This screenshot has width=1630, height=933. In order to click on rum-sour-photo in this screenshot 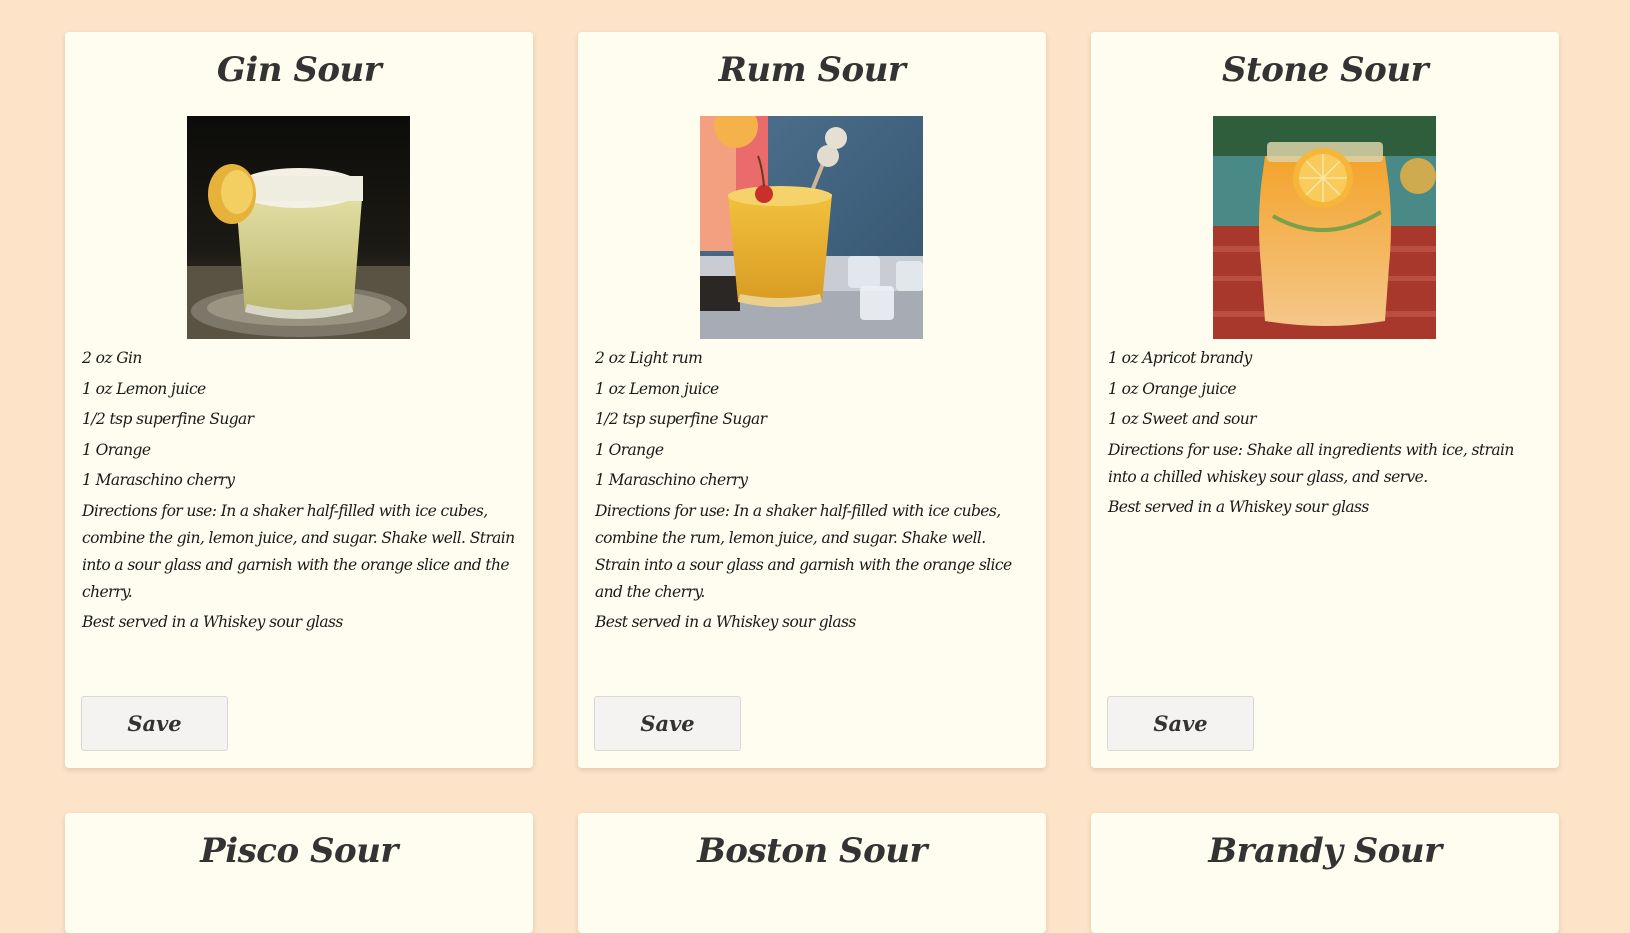, I will do `click(811, 227)`.